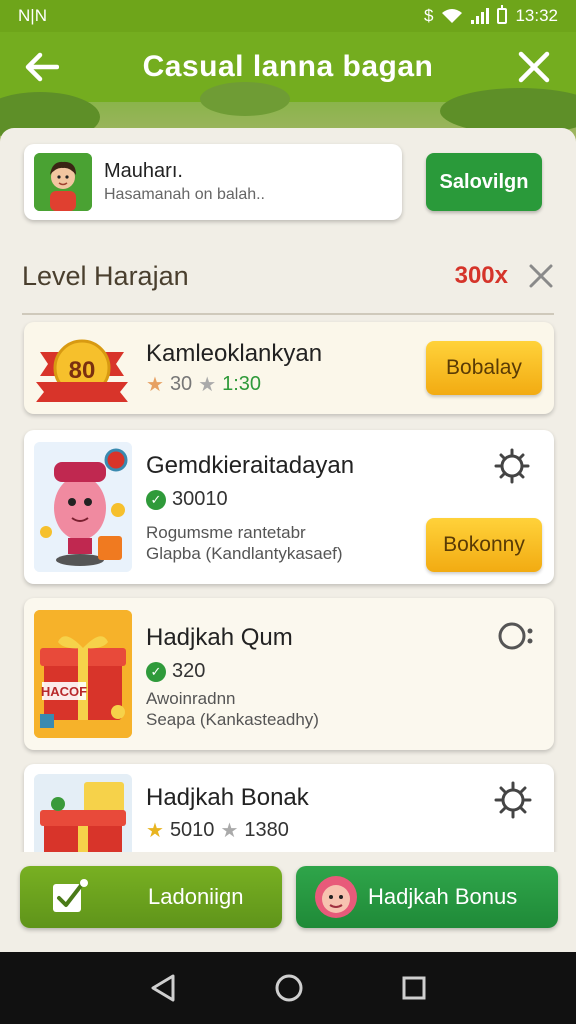 The height and width of the screenshot is (1024, 576). I want to click on wifi-icon, so click(452, 16).